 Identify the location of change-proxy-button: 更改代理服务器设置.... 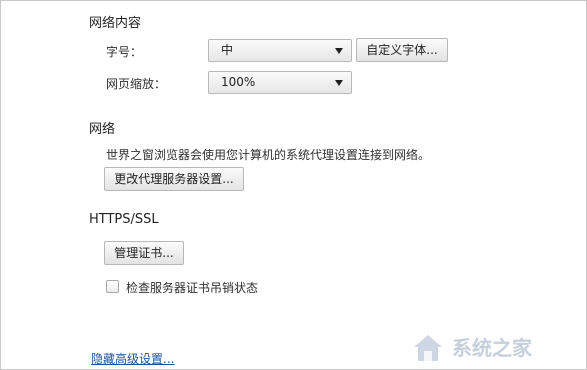
(174, 179).